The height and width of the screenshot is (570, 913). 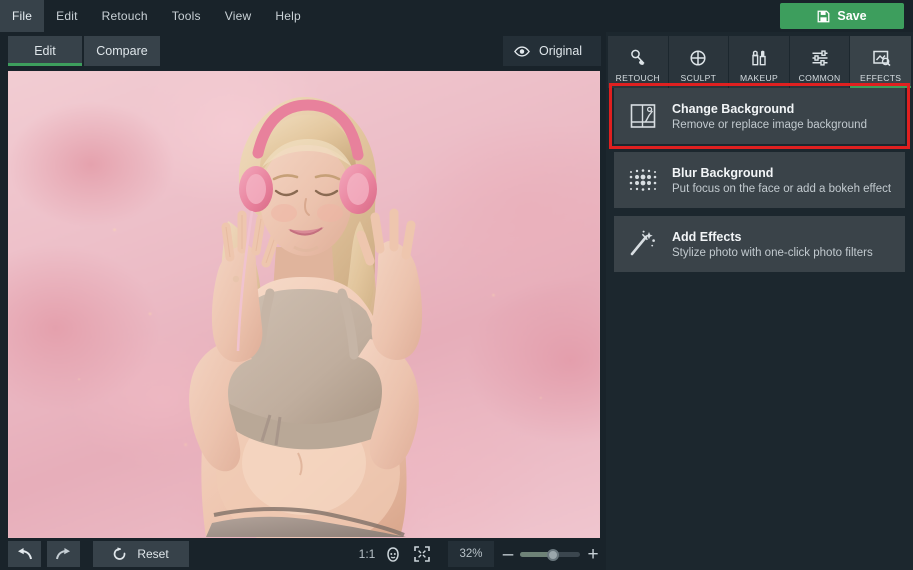 I want to click on zoom-level-value: 32%, so click(x=471, y=554).